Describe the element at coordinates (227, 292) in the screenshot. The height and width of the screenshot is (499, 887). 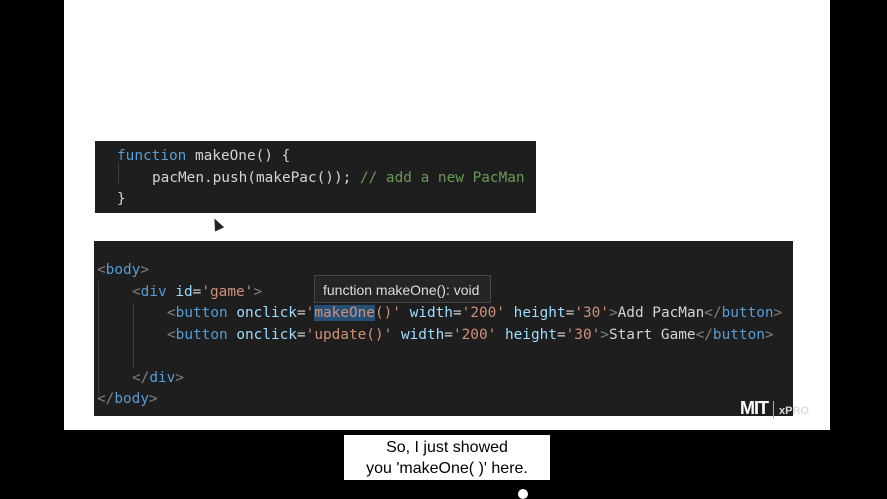
I see `string: 'game'` at that location.